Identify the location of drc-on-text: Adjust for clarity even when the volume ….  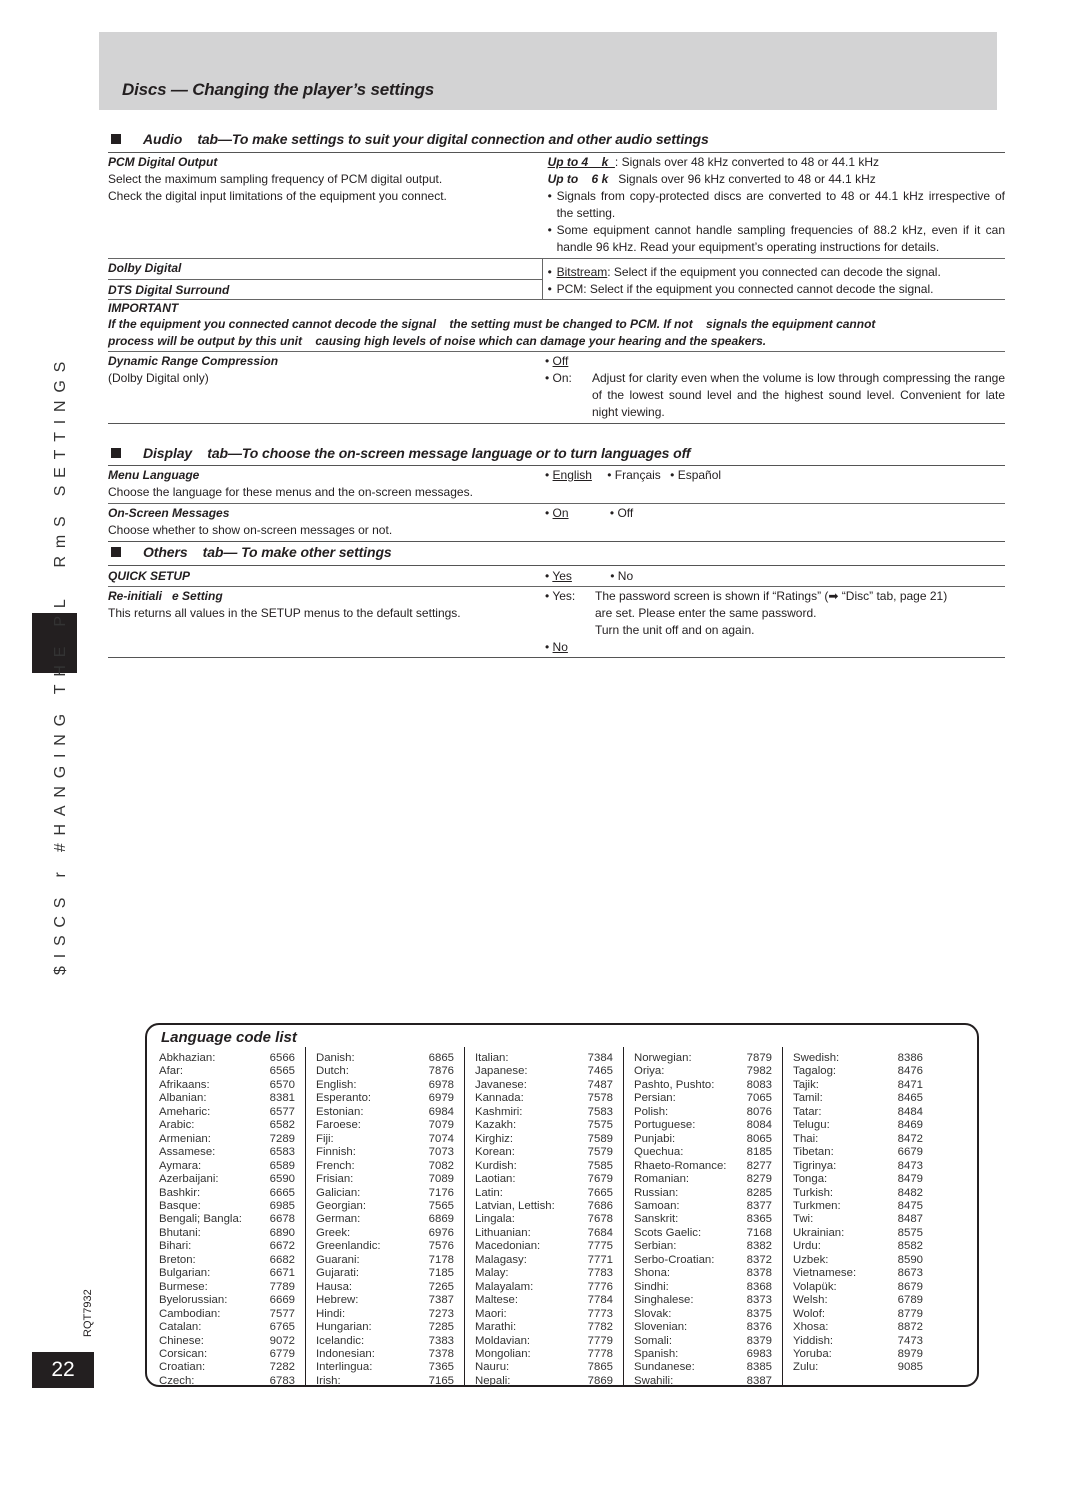
(798, 395).